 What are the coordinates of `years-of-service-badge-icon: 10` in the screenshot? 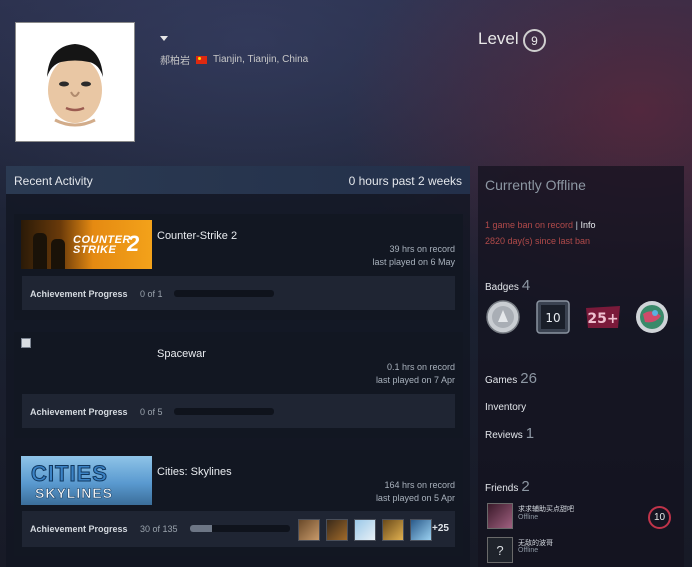 It's located at (553, 317).